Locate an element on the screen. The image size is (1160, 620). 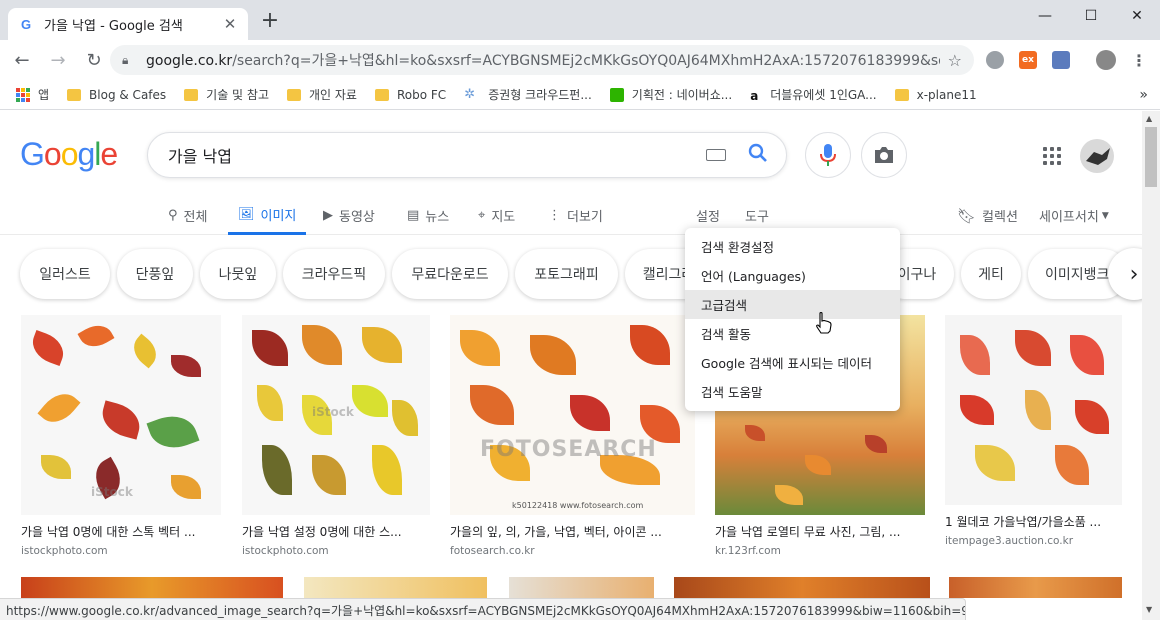
chrome-menu-icon: ⋮ is located at coordinates (1139, 60).